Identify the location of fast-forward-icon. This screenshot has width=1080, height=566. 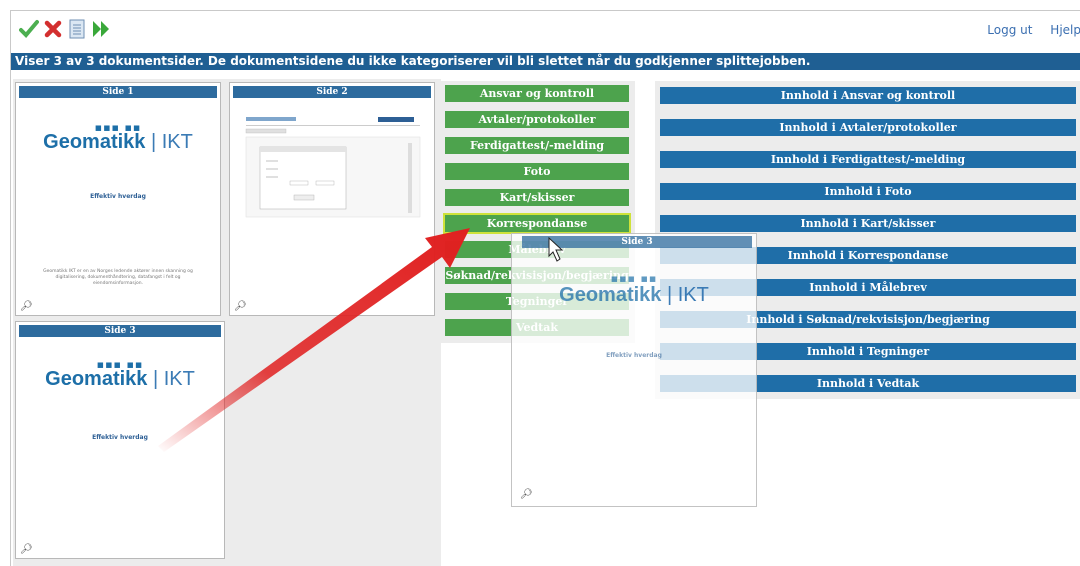
(101, 29).